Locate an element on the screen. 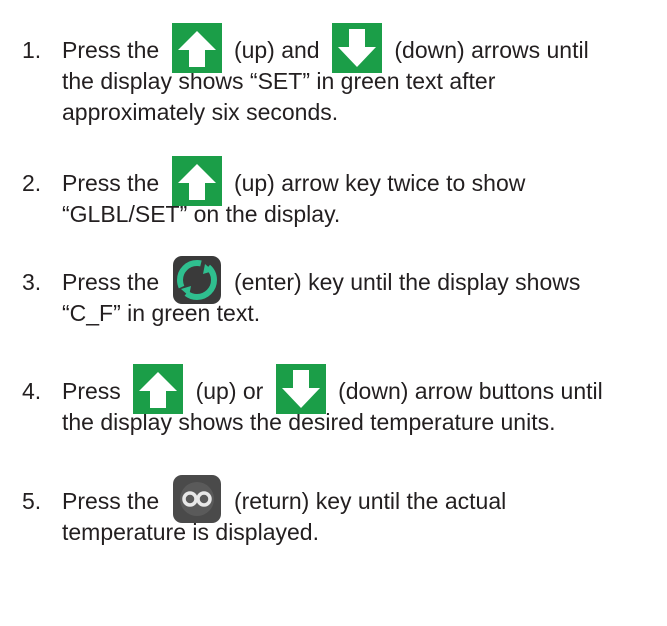  step-text-segment: (down) arrow buttons until is located at coordinates (470, 391).